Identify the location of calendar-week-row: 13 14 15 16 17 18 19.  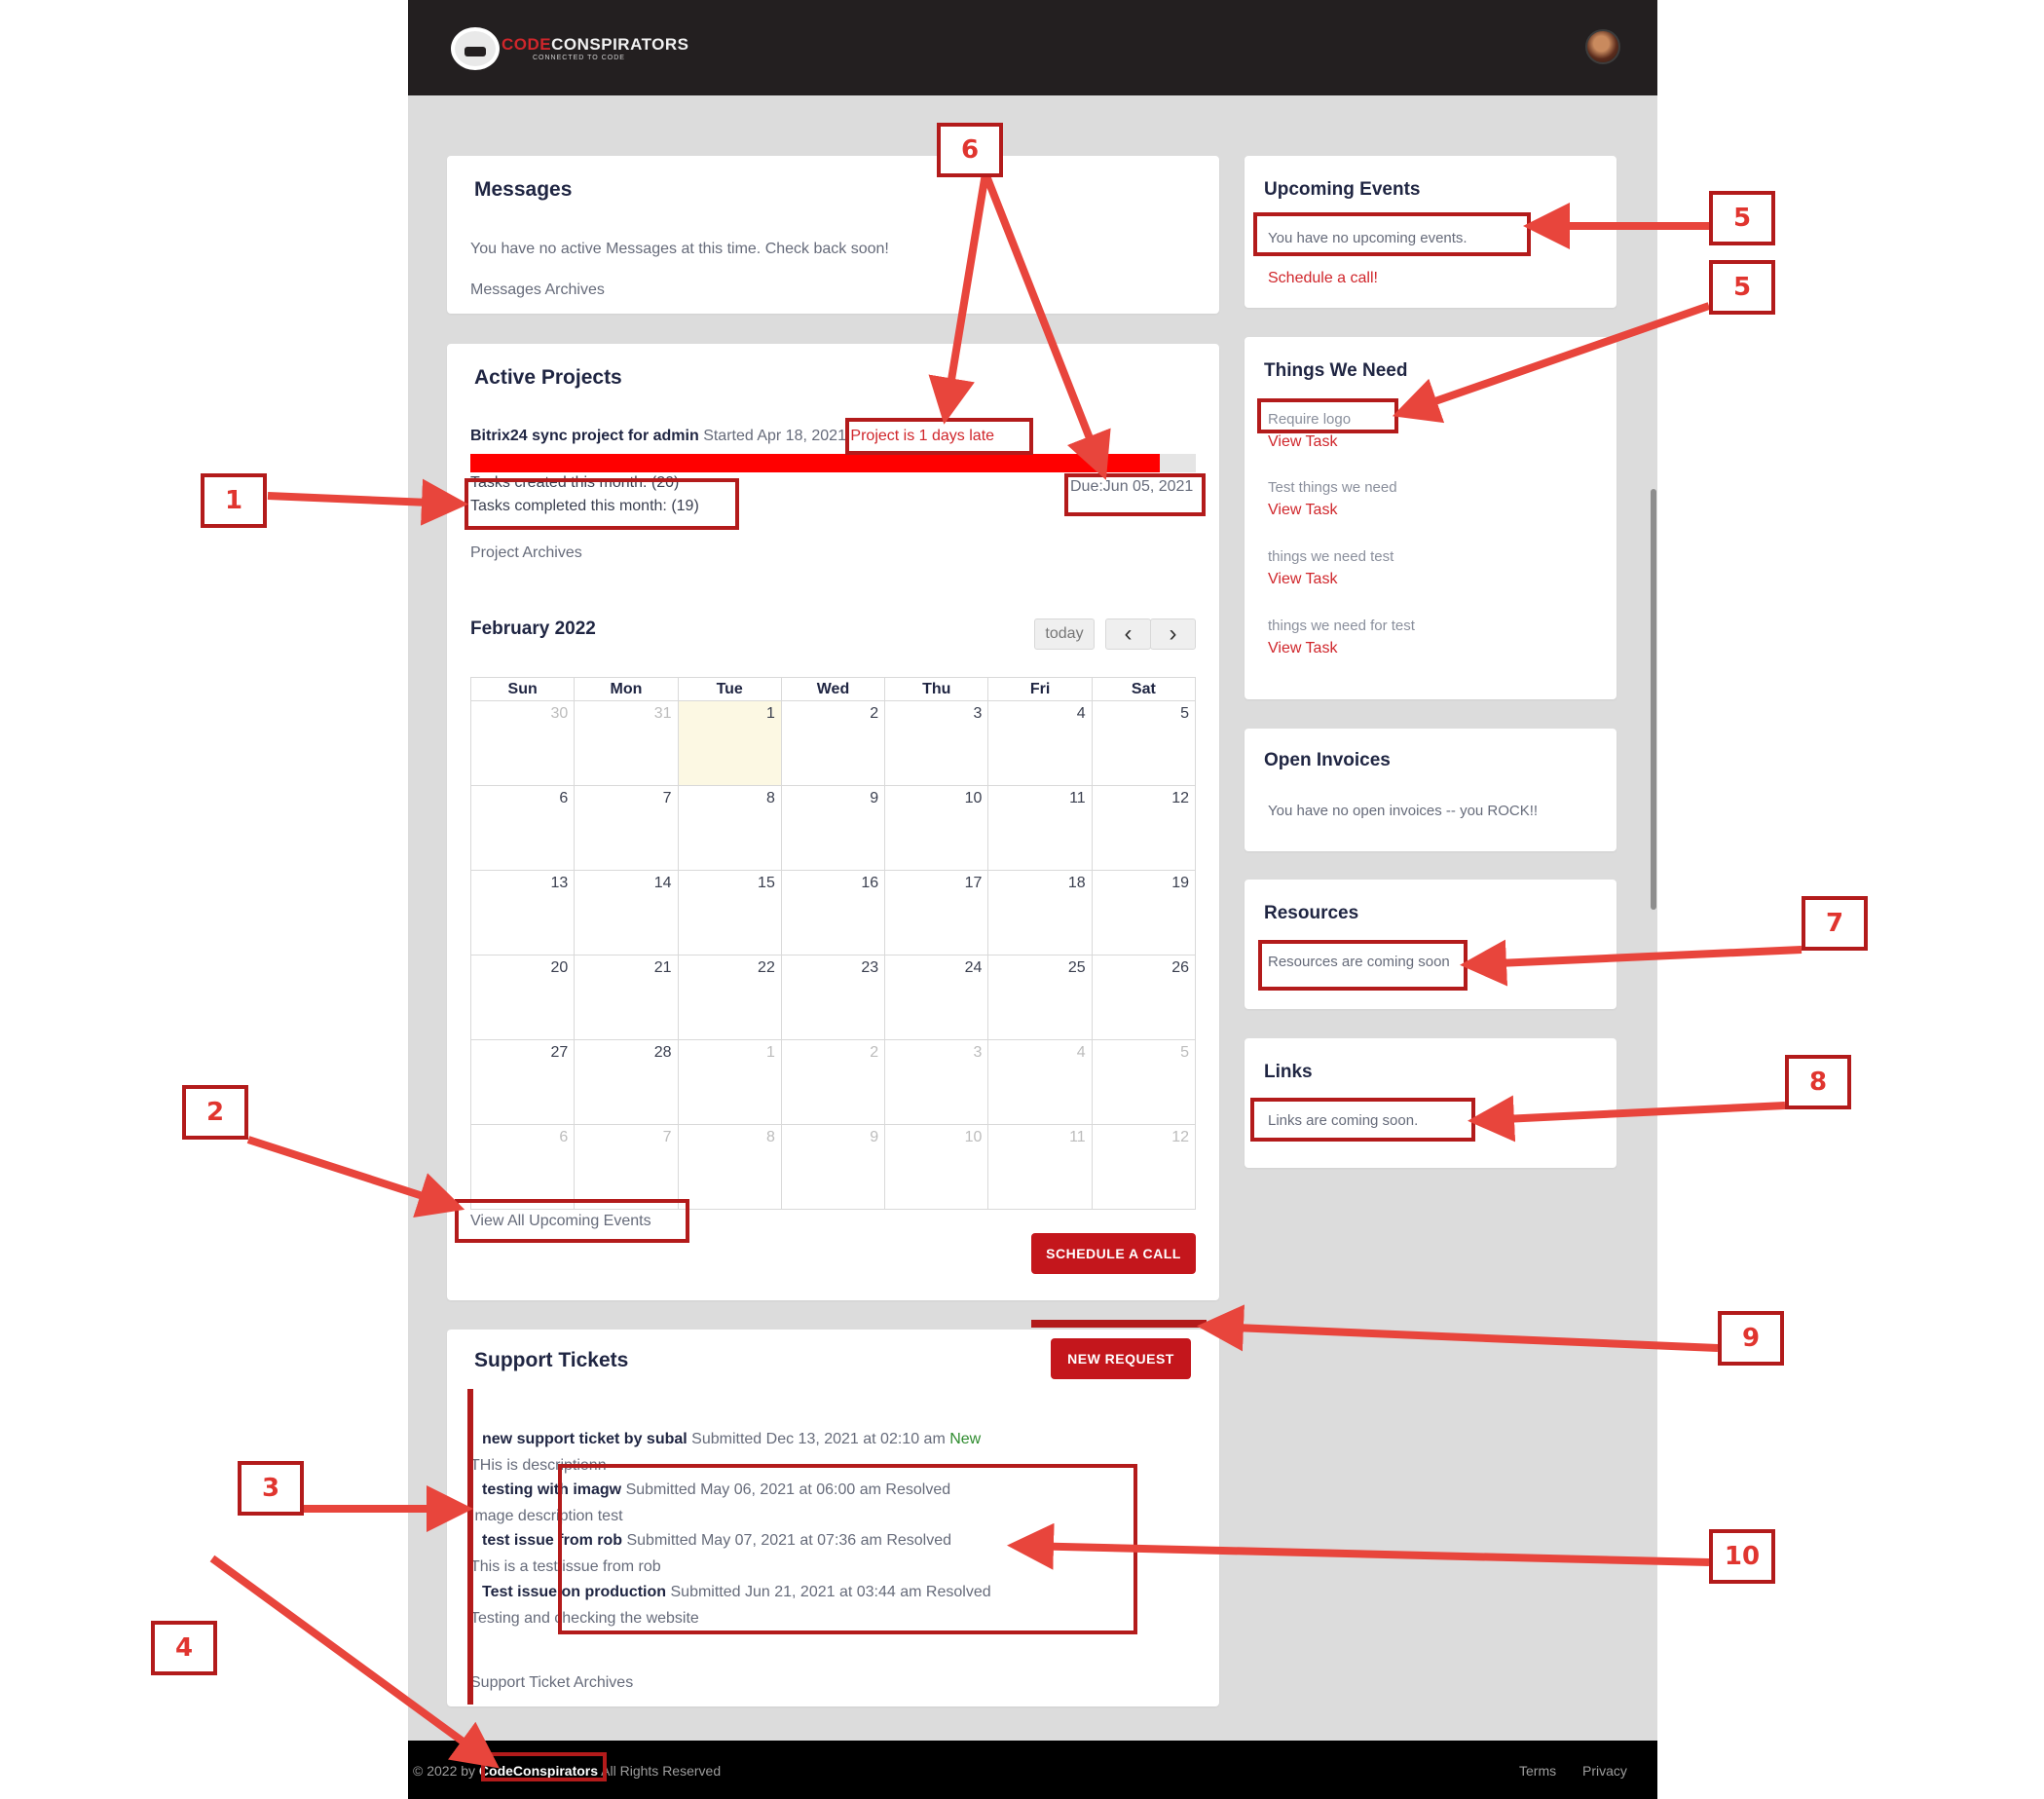
(833, 913).